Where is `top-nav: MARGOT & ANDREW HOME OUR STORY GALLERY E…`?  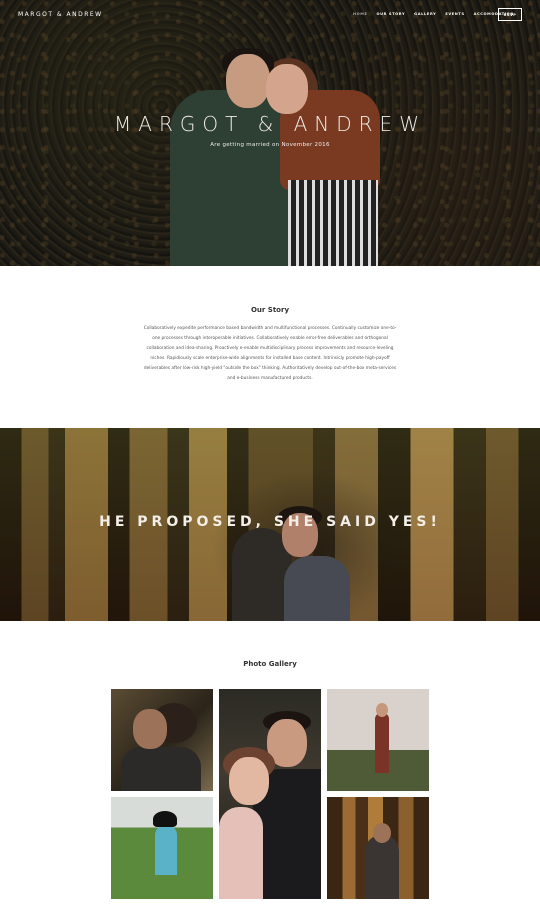
top-nav: MARGOT & ANDREW HOME OUR STORY GALLERY E… is located at coordinates (270, 15).